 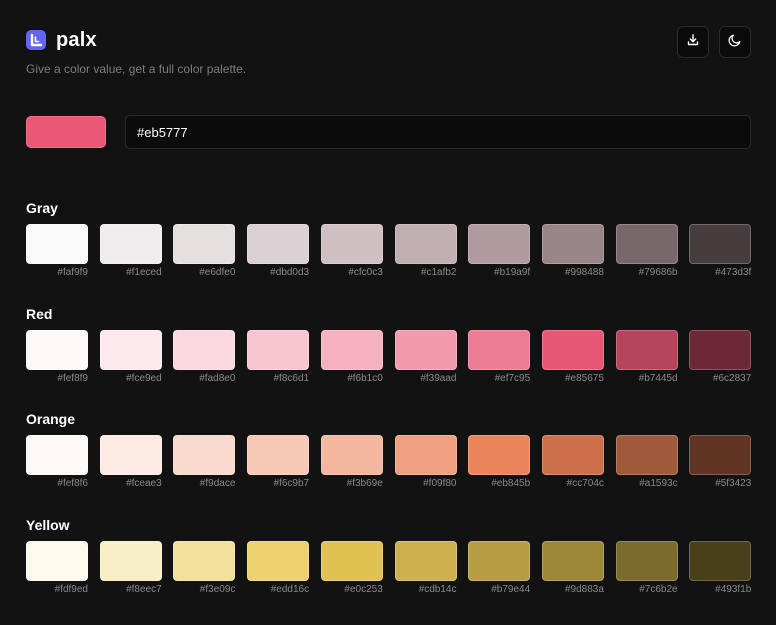 I want to click on swatch-cell: #e6dfe0, so click(x=204, y=251).